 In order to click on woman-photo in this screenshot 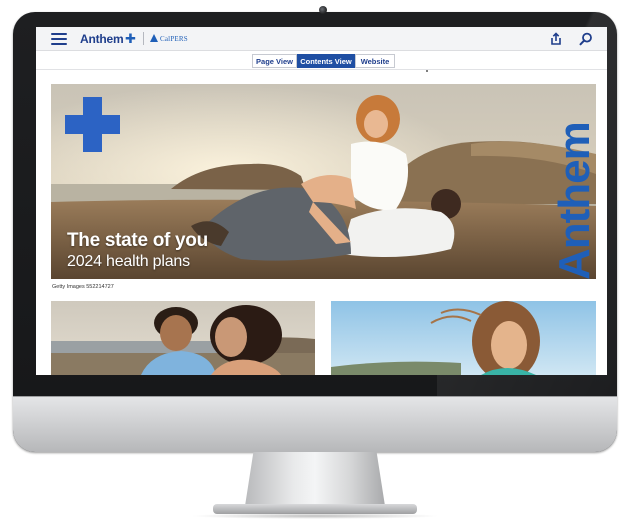, I will do `click(463, 338)`.